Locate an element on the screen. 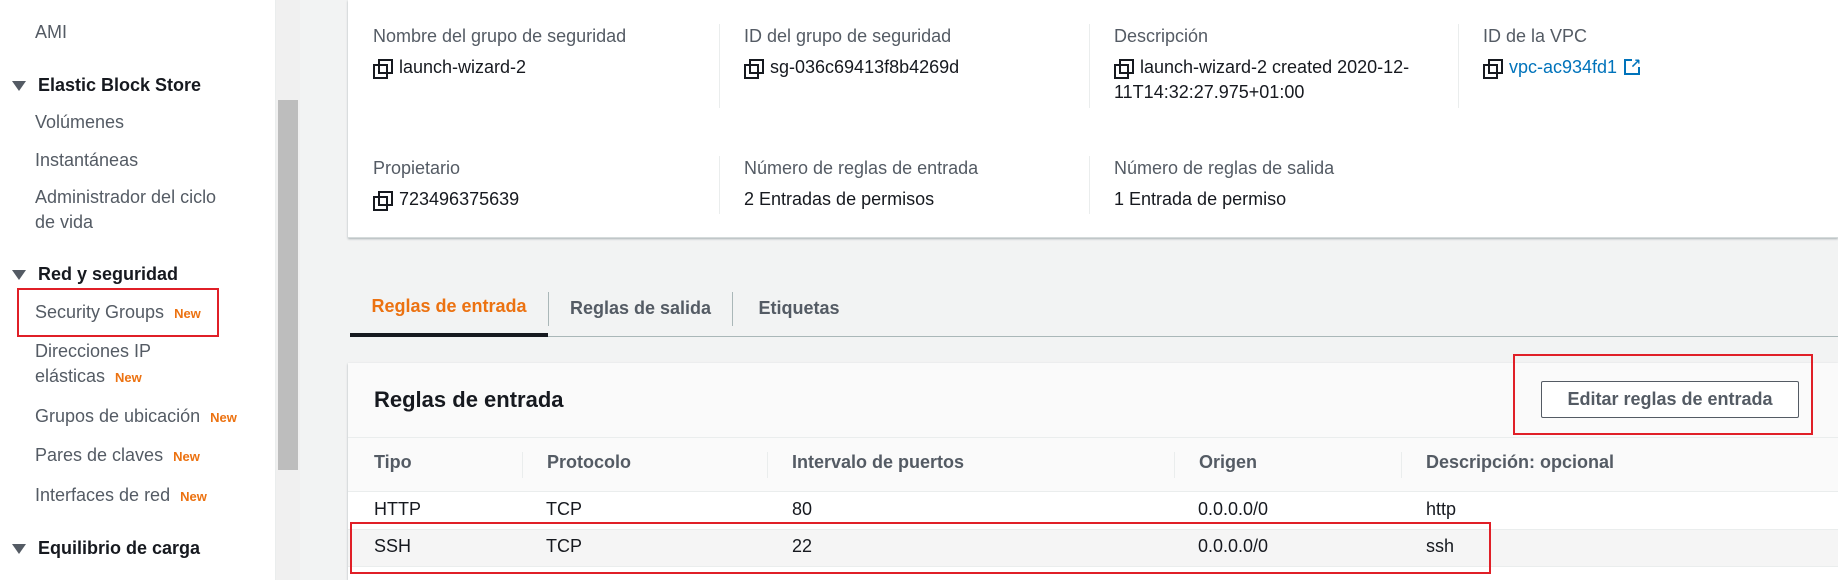  column-header-port-range: Intervalo de puertos is located at coordinates (878, 462).